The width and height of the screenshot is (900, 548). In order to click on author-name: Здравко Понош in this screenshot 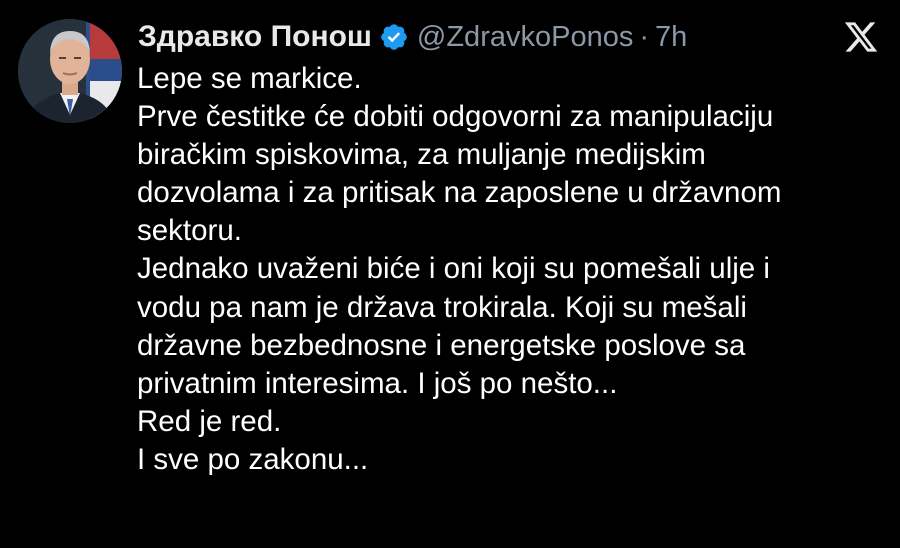, I will do `click(255, 37)`.